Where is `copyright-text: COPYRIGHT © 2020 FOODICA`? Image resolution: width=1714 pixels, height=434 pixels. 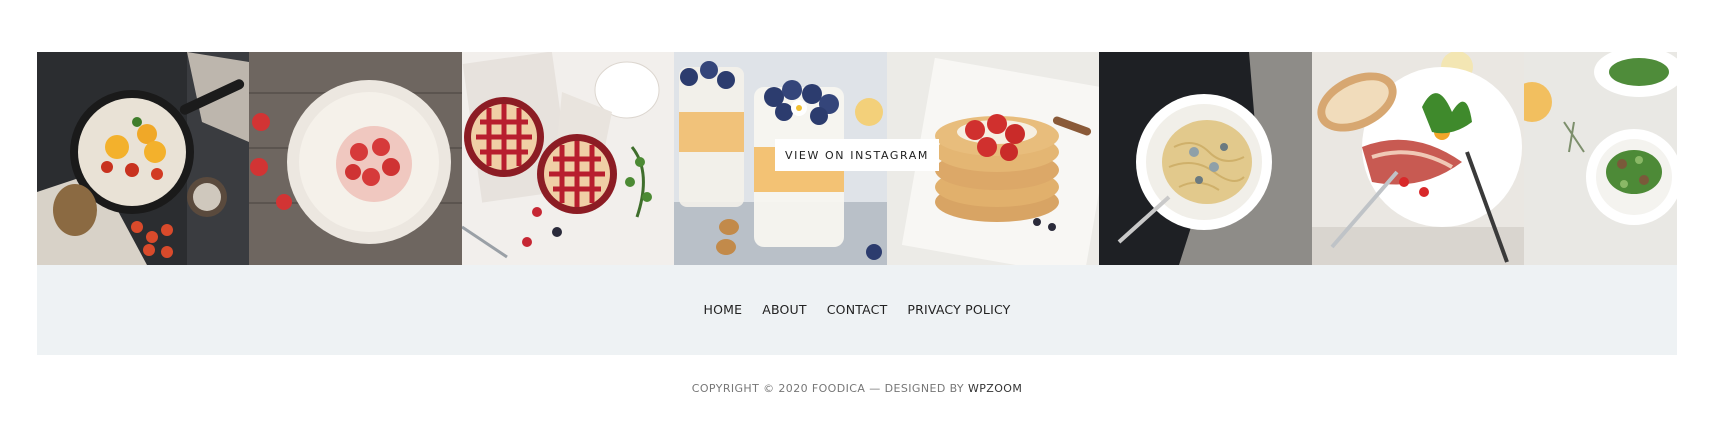 copyright-text: COPYRIGHT © 2020 FOODICA is located at coordinates (778, 388).